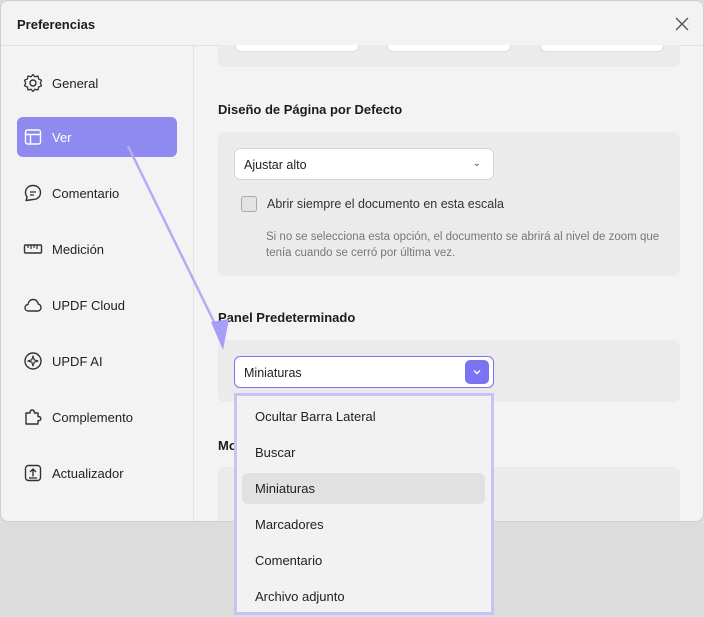 This screenshot has width=704, height=617. I want to click on option-comentario: Comentario, so click(363, 560).